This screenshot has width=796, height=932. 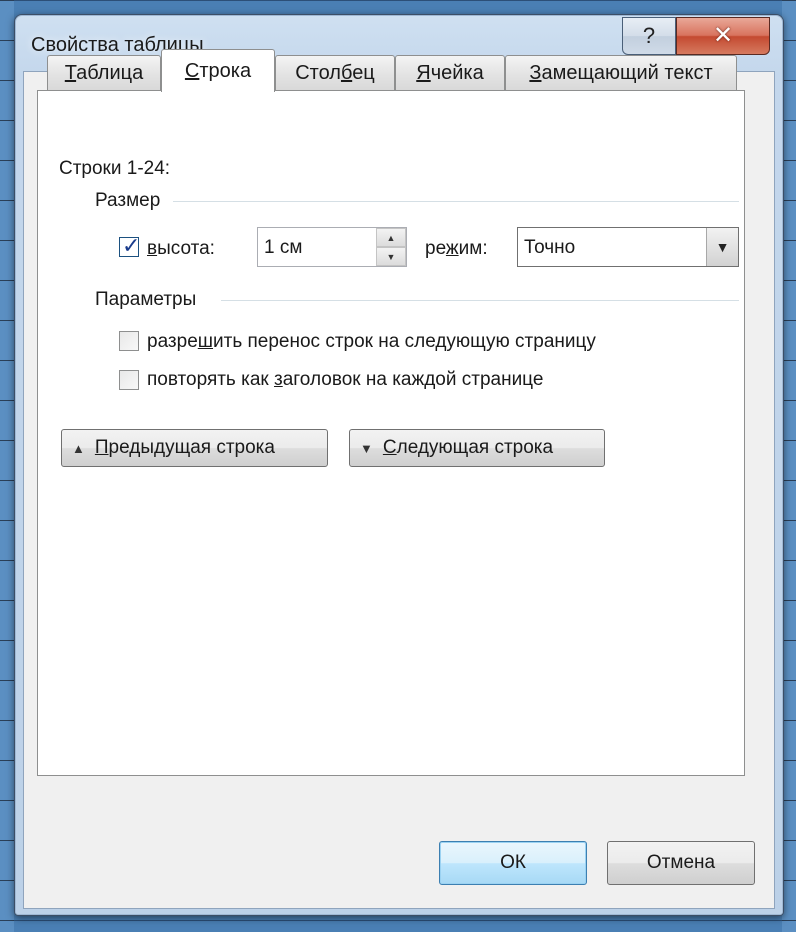 What do you see at coordinates (146, 299) in the screenshot?
I see `params-group-title: Параметры` at bounding box center [146, 299].